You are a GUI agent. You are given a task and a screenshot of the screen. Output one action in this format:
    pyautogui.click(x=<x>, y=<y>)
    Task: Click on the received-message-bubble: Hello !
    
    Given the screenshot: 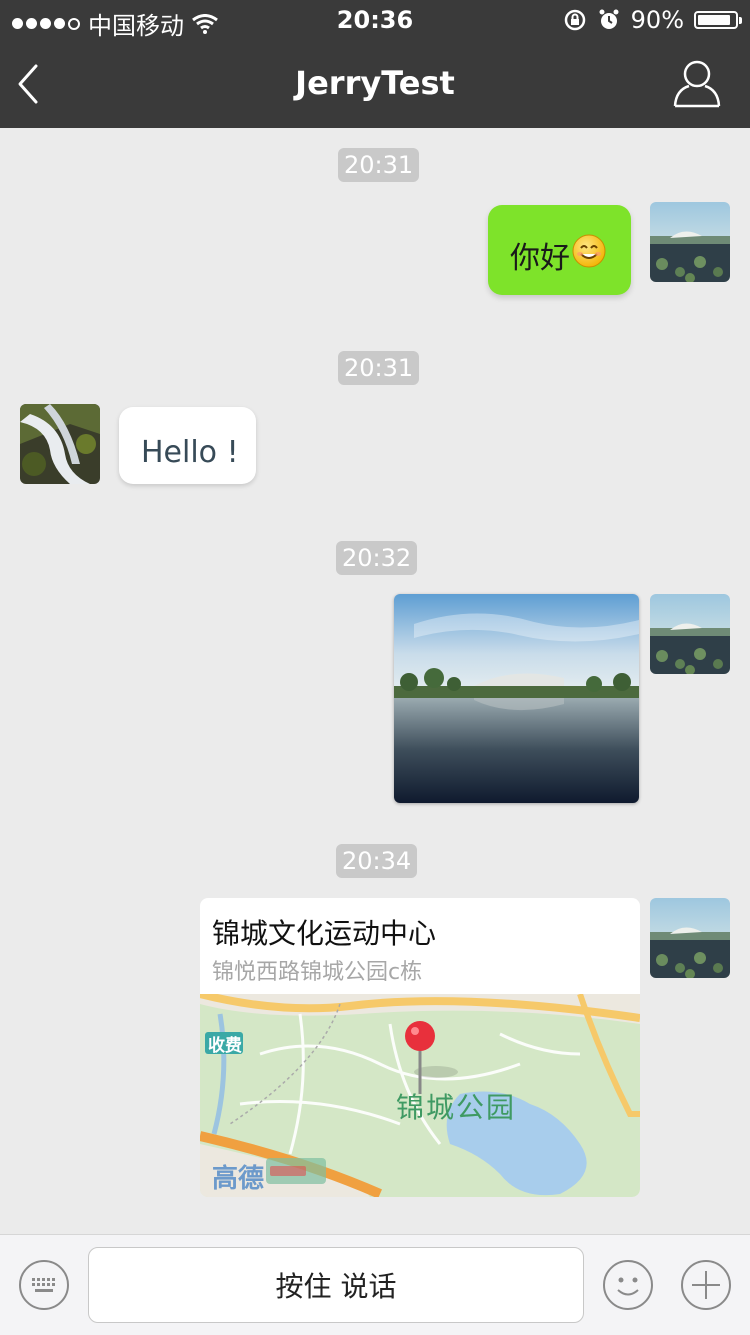 What is the action you would take?
    pyautogui.click(x=187, y=445)
    